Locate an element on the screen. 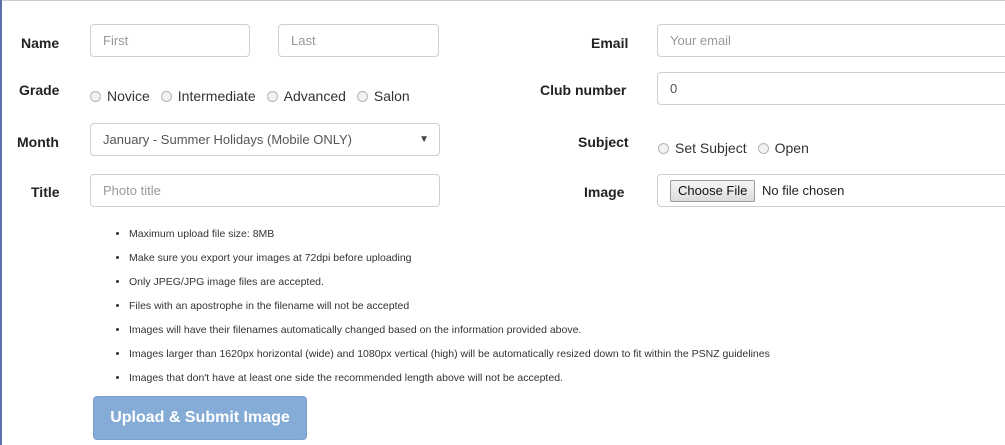  month-label: Month is located at coordinates (38, 142).